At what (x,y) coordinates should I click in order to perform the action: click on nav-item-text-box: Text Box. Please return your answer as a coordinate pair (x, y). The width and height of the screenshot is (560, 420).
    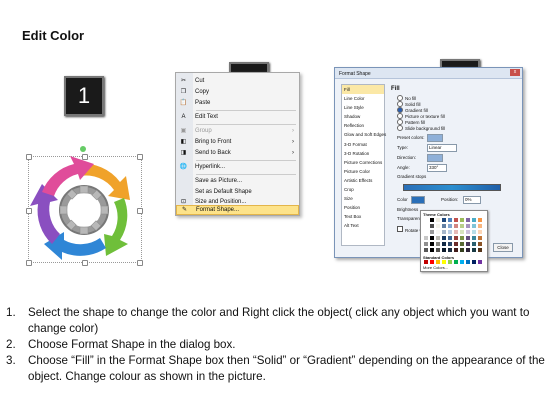
    Looking at the image, I should click on (363, 216).